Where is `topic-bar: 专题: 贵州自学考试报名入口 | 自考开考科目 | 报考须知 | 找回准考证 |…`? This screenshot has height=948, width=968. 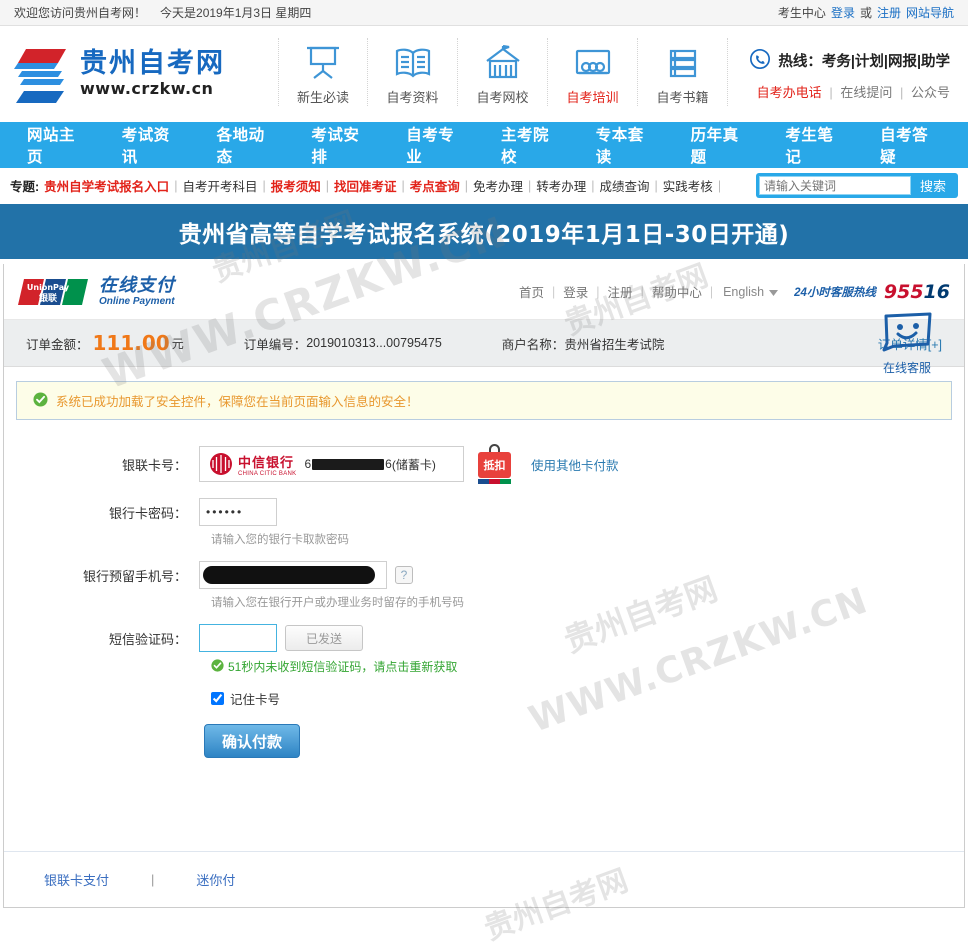
topic-bar: 专题: 贵州自学考试报名入口 | 自考开考科目 | 报考须知 | 找回准考证 |… is located at coordinates (484, 186).